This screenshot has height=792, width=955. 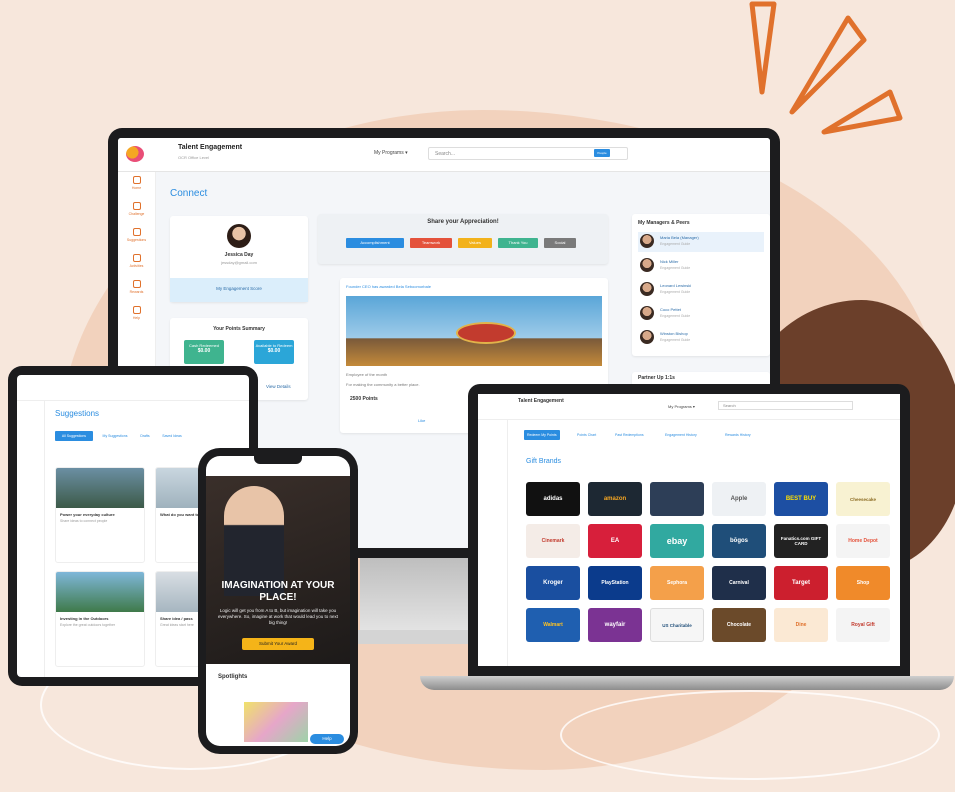 I want to click on gift-card-homedepot: Home Depot, so click(x=863, y=541).